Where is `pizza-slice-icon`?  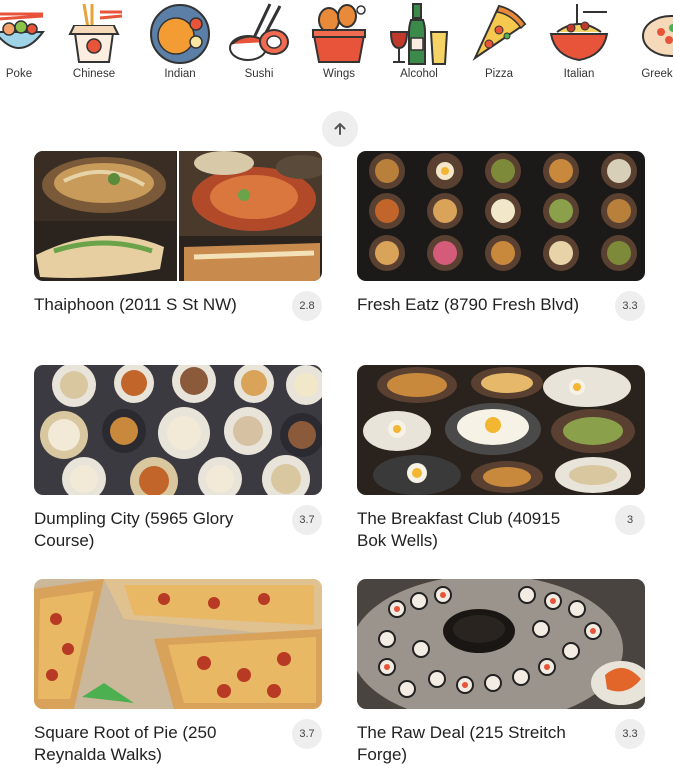
pizza-slice-icon is located at coordinates (499, 32).